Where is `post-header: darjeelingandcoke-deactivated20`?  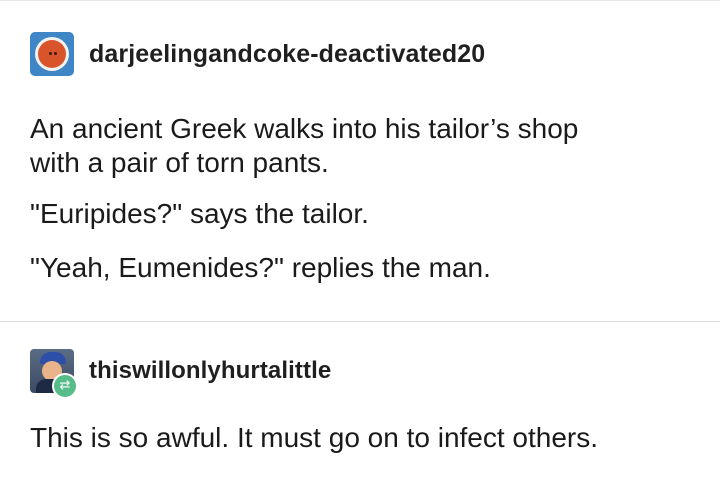 post-header: darjeelingandcoke-deactivated20 is located at coordinates (257, 54).